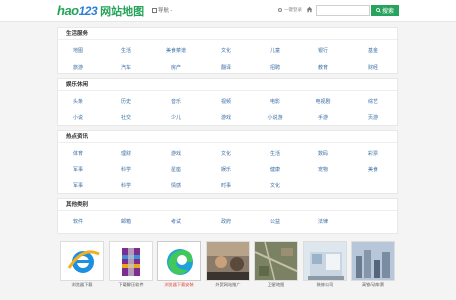  I want to click on logo-number: 123, so click(88, 11).